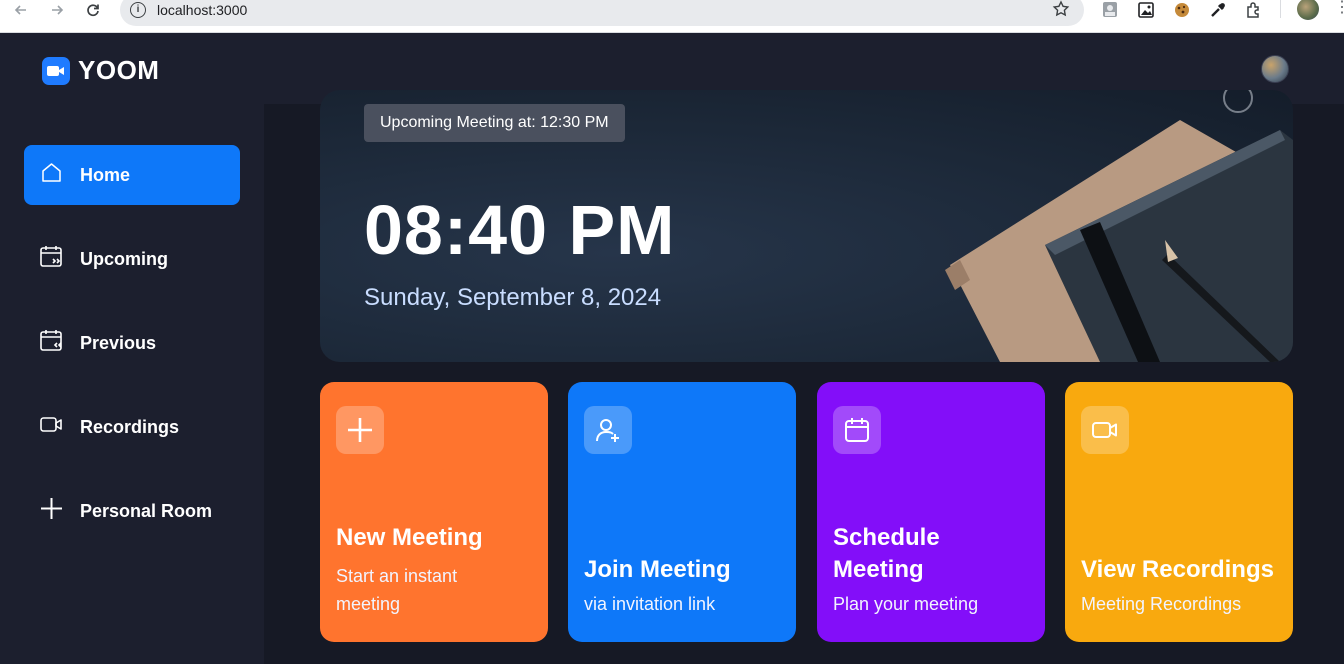  Describe the element at coordinates (520, 230) in the screenshot. I see `current-time: 08:40 PM` at that location.